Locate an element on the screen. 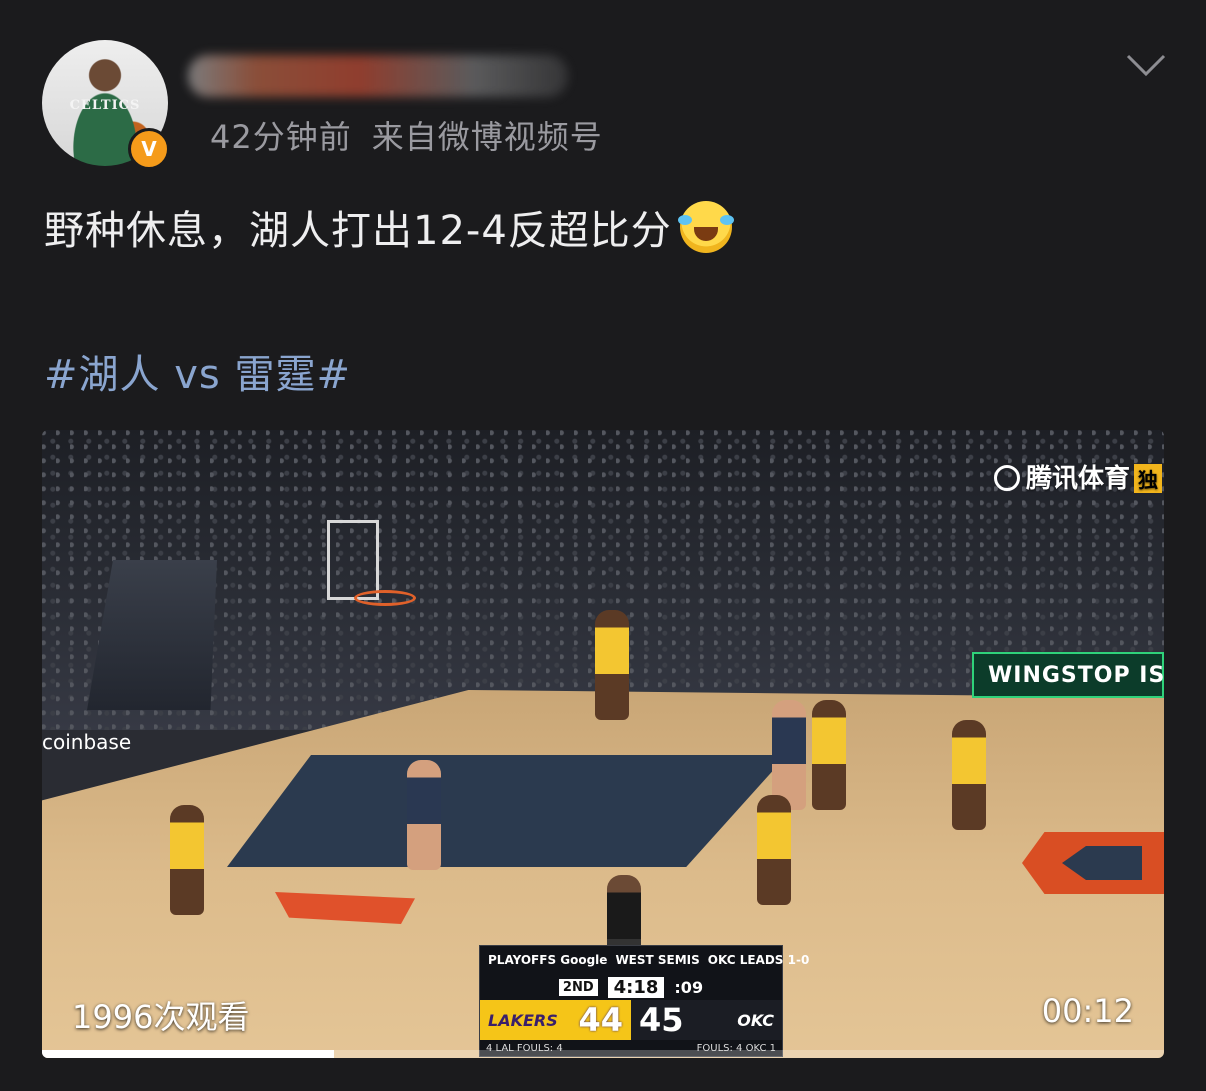 This screenshot has height=1091, width=1206. post-source: 来自微博视频号 is located at coordinates (487, 137).